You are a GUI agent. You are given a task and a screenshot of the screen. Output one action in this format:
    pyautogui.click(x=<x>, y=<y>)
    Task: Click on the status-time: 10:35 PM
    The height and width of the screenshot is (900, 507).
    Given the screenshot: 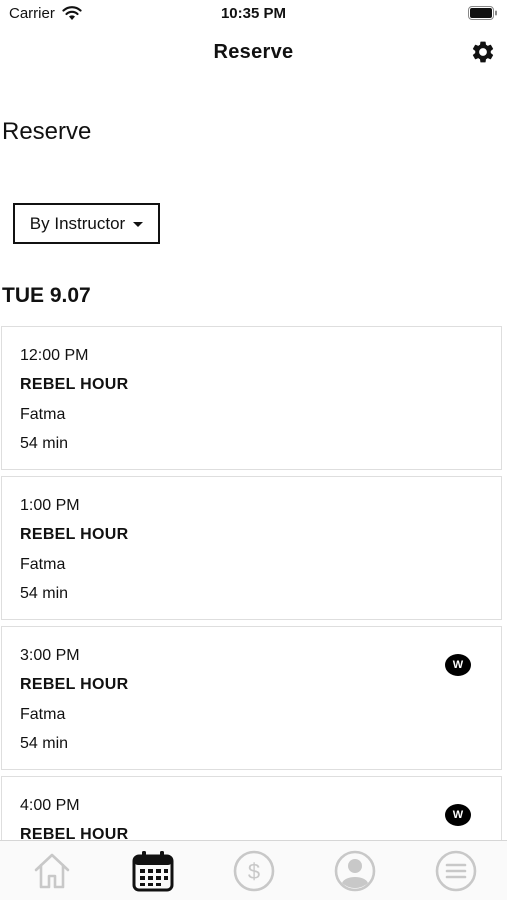 What is the action you would take?
    pyautogui.click(x=253, y=13)
    